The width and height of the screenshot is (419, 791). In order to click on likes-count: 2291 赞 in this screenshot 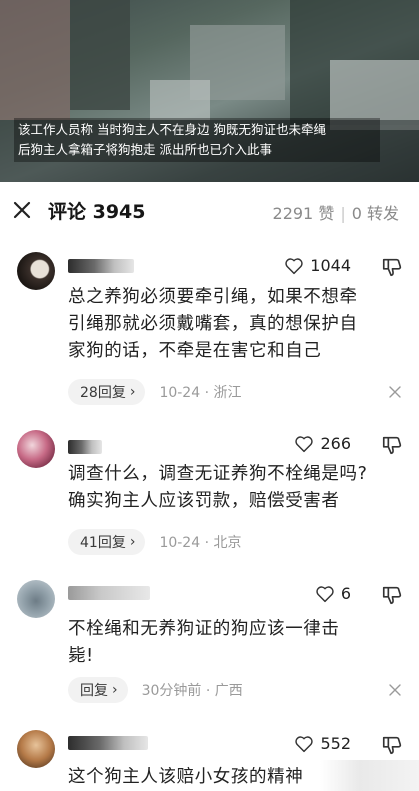, I will do `click(303, 213)`.